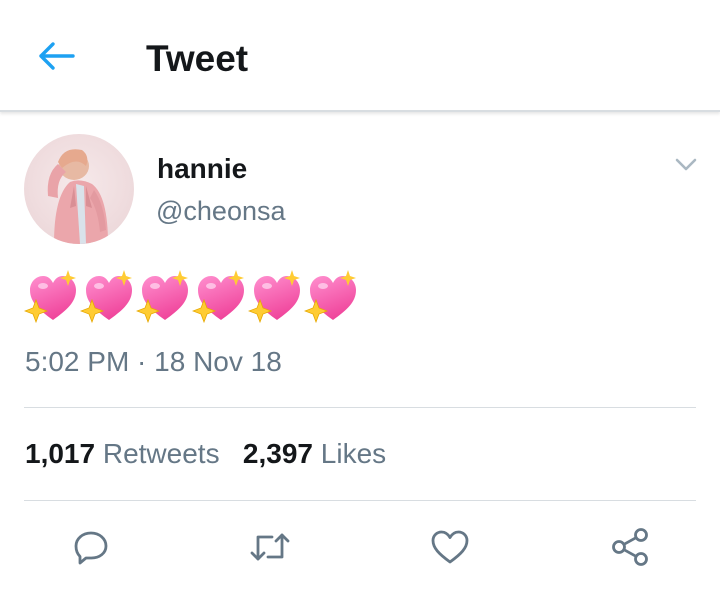 This screenshot has height=600, width=720. I want to click on like-button, so click(450, 547).